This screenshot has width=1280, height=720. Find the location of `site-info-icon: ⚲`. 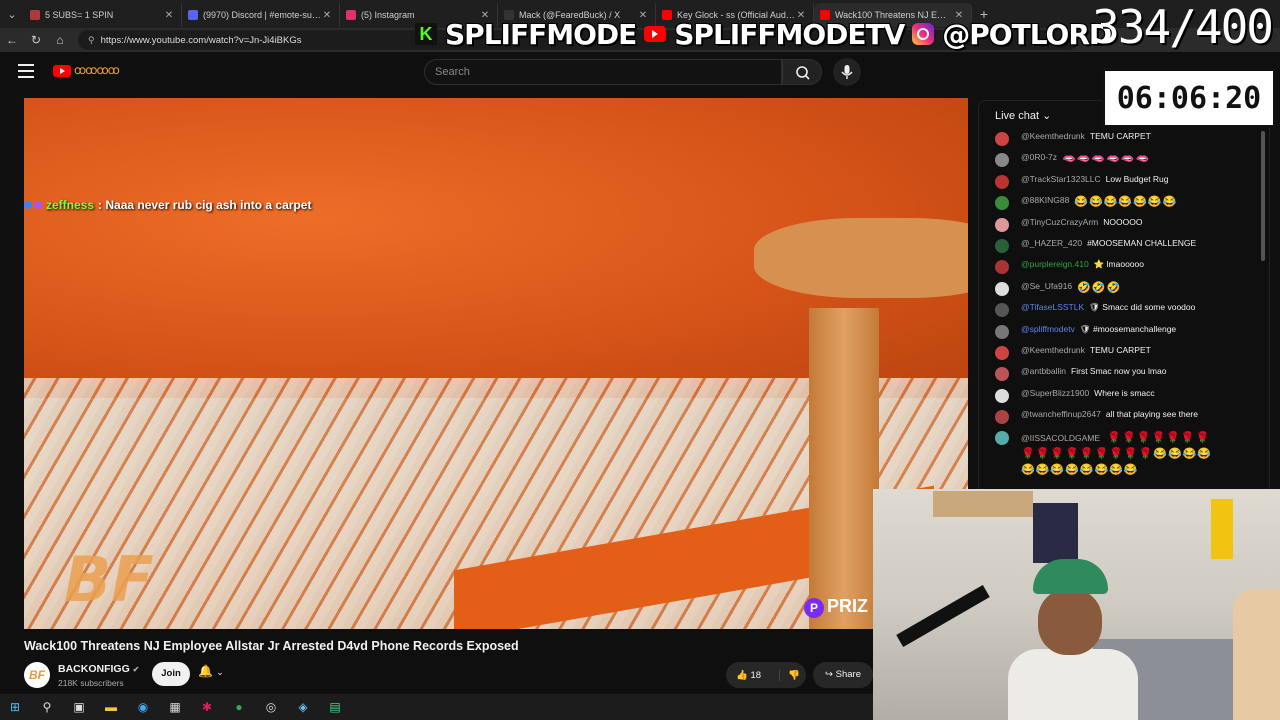

site-info-icon: ⚲ is located at coordinates (91, 40).